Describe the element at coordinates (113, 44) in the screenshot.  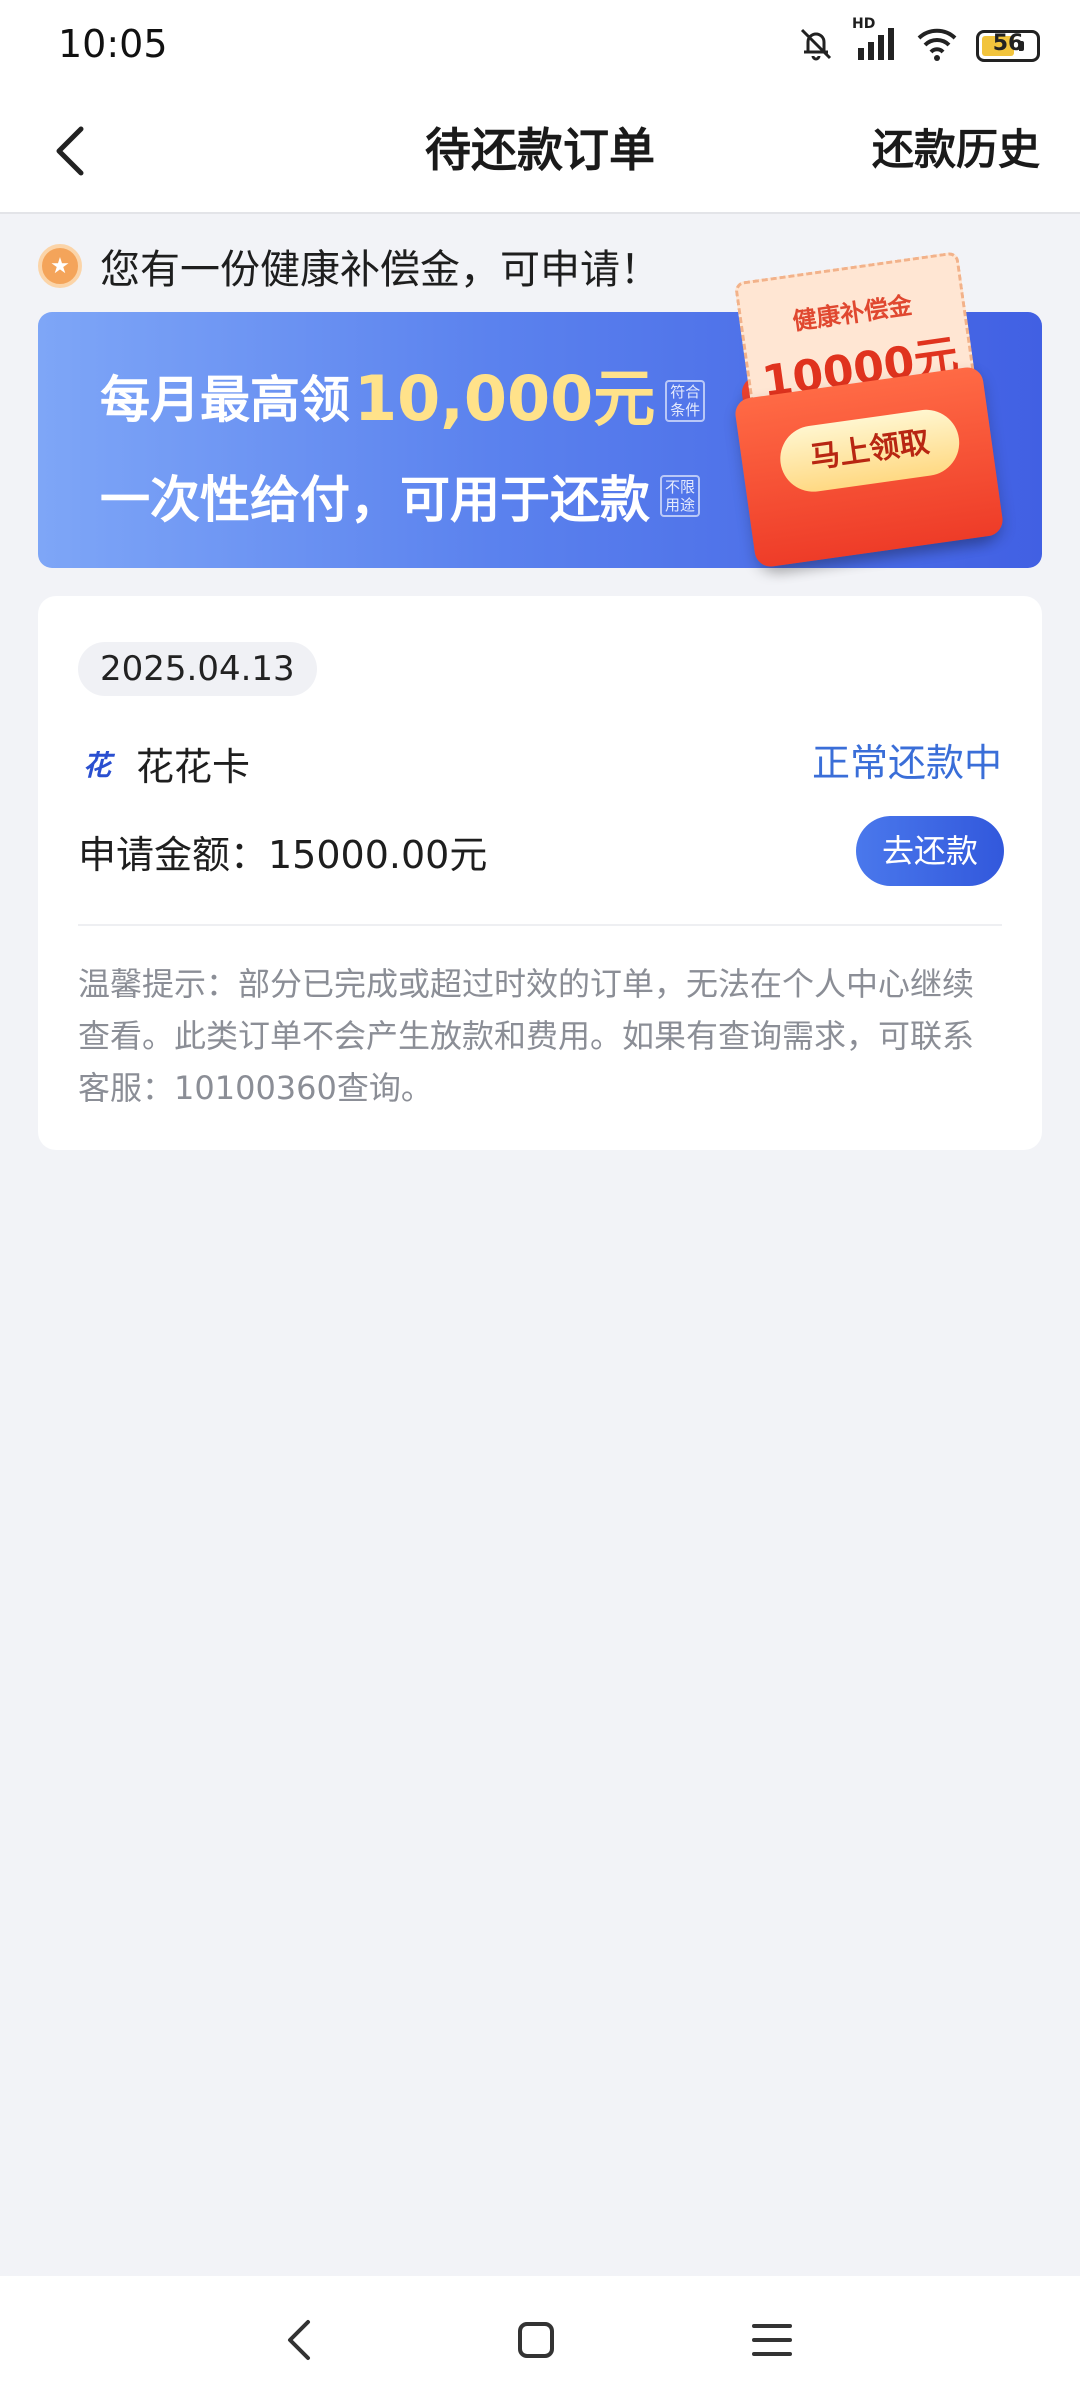
I see `status-time: 10:05` at that location.